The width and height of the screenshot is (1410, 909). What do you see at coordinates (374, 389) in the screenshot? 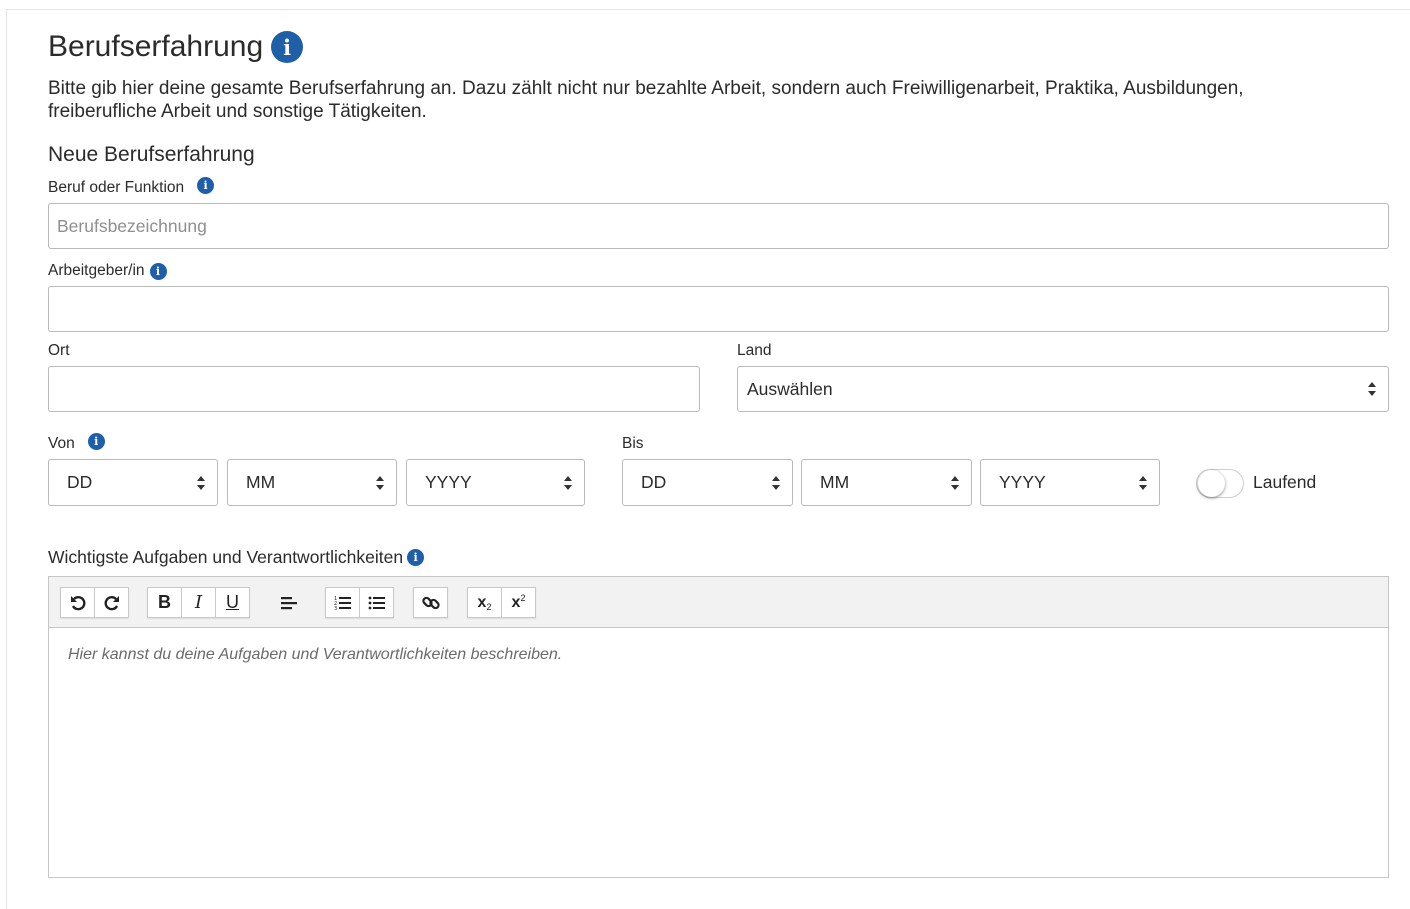
I see `city-input` at bounding box center [374, 389].